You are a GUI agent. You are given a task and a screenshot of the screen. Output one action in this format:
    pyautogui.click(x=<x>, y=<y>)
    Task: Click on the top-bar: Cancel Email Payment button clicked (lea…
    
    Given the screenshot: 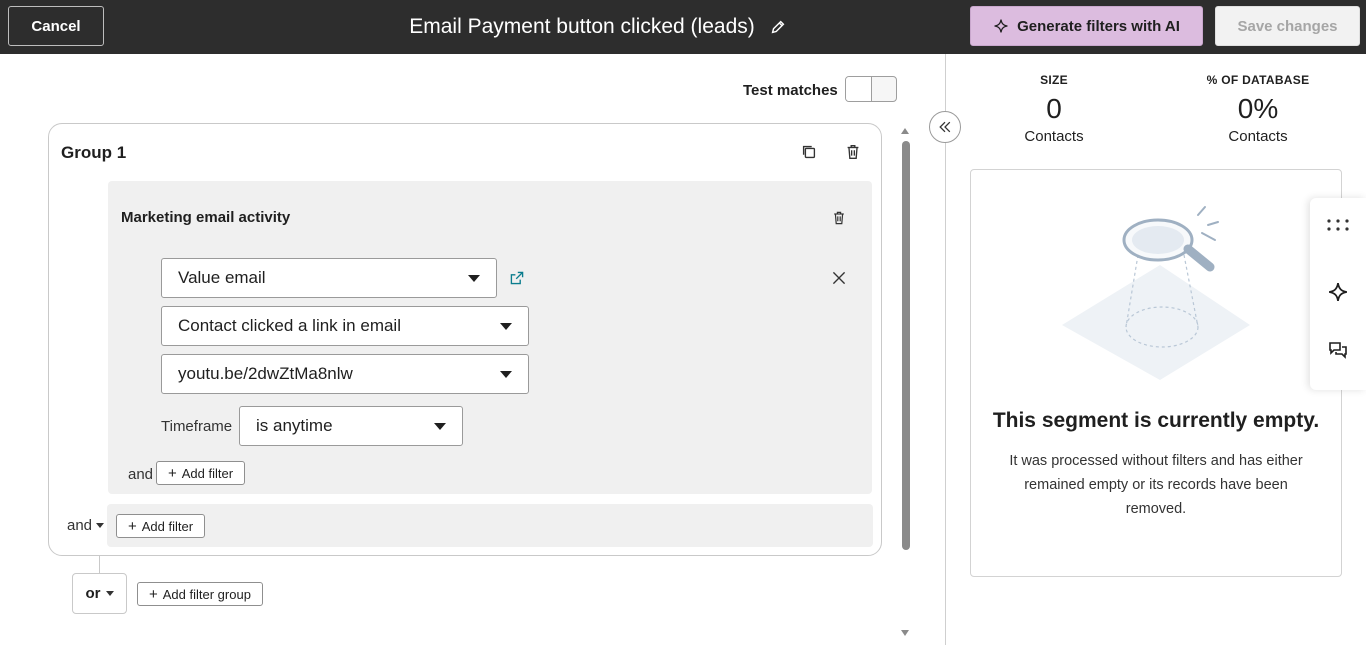 What is the action you would take?
    pyautogui.click(x=683, y=27)
    